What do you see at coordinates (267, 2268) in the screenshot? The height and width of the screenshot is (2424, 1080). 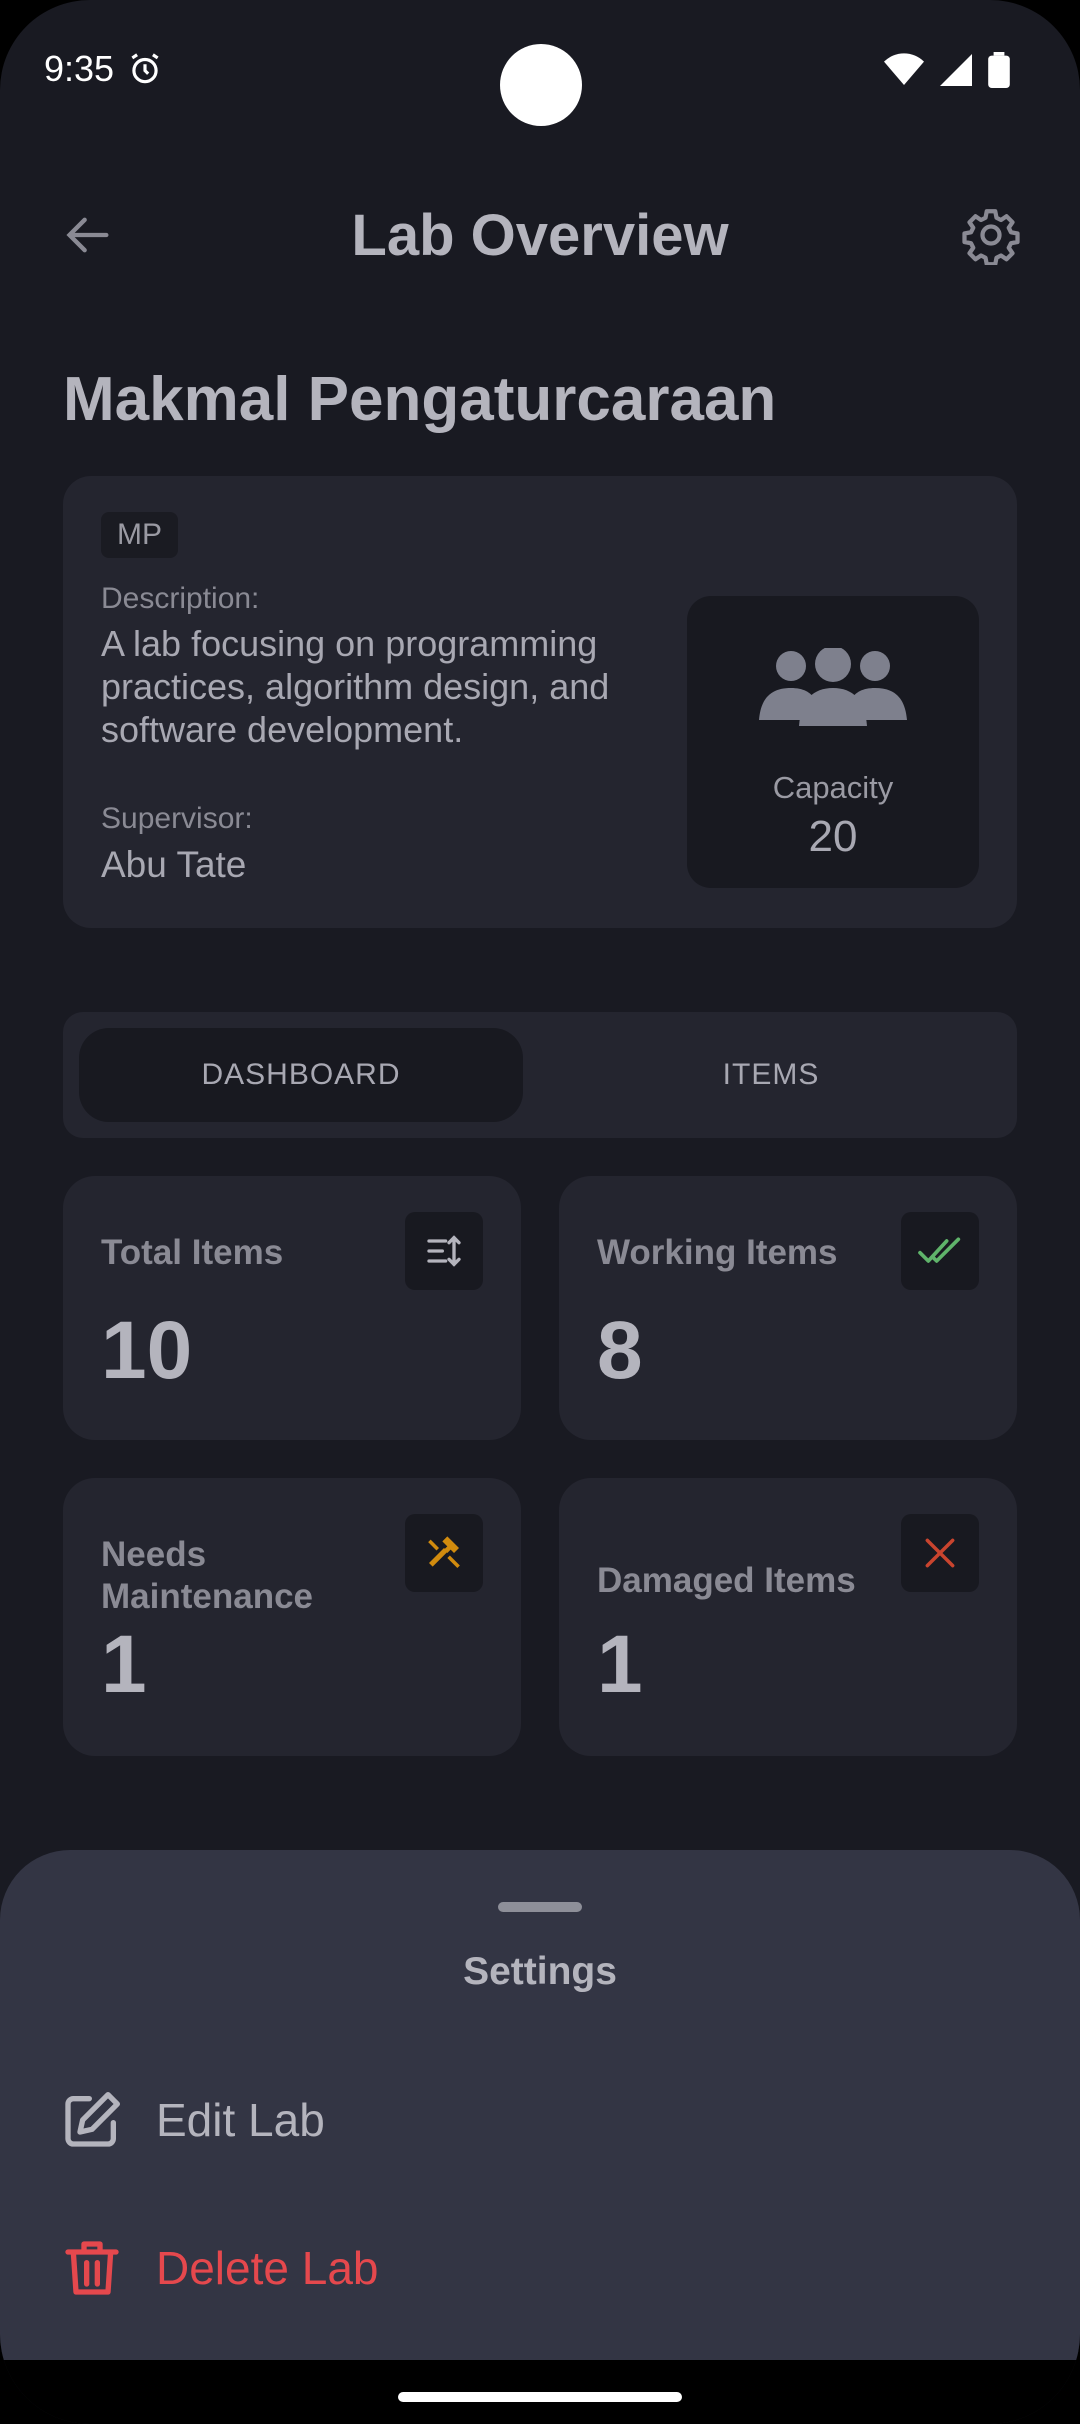 I see `delete-lab-label: Delete Lab` at bounding box center [267, 2268].